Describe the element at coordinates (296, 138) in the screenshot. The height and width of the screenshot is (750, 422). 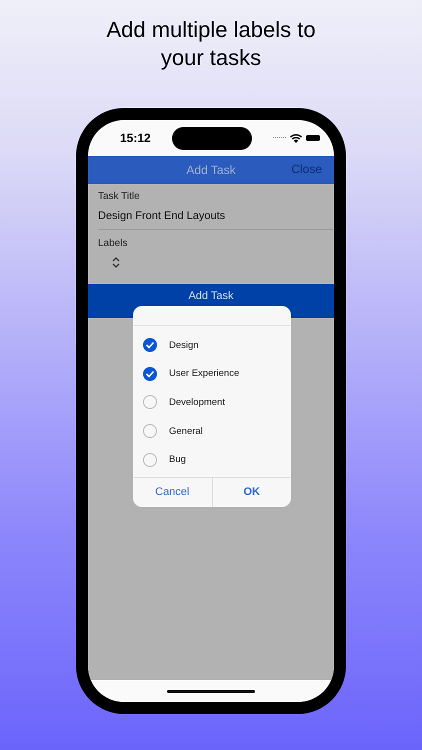
I see `wifi-icon` at that location.